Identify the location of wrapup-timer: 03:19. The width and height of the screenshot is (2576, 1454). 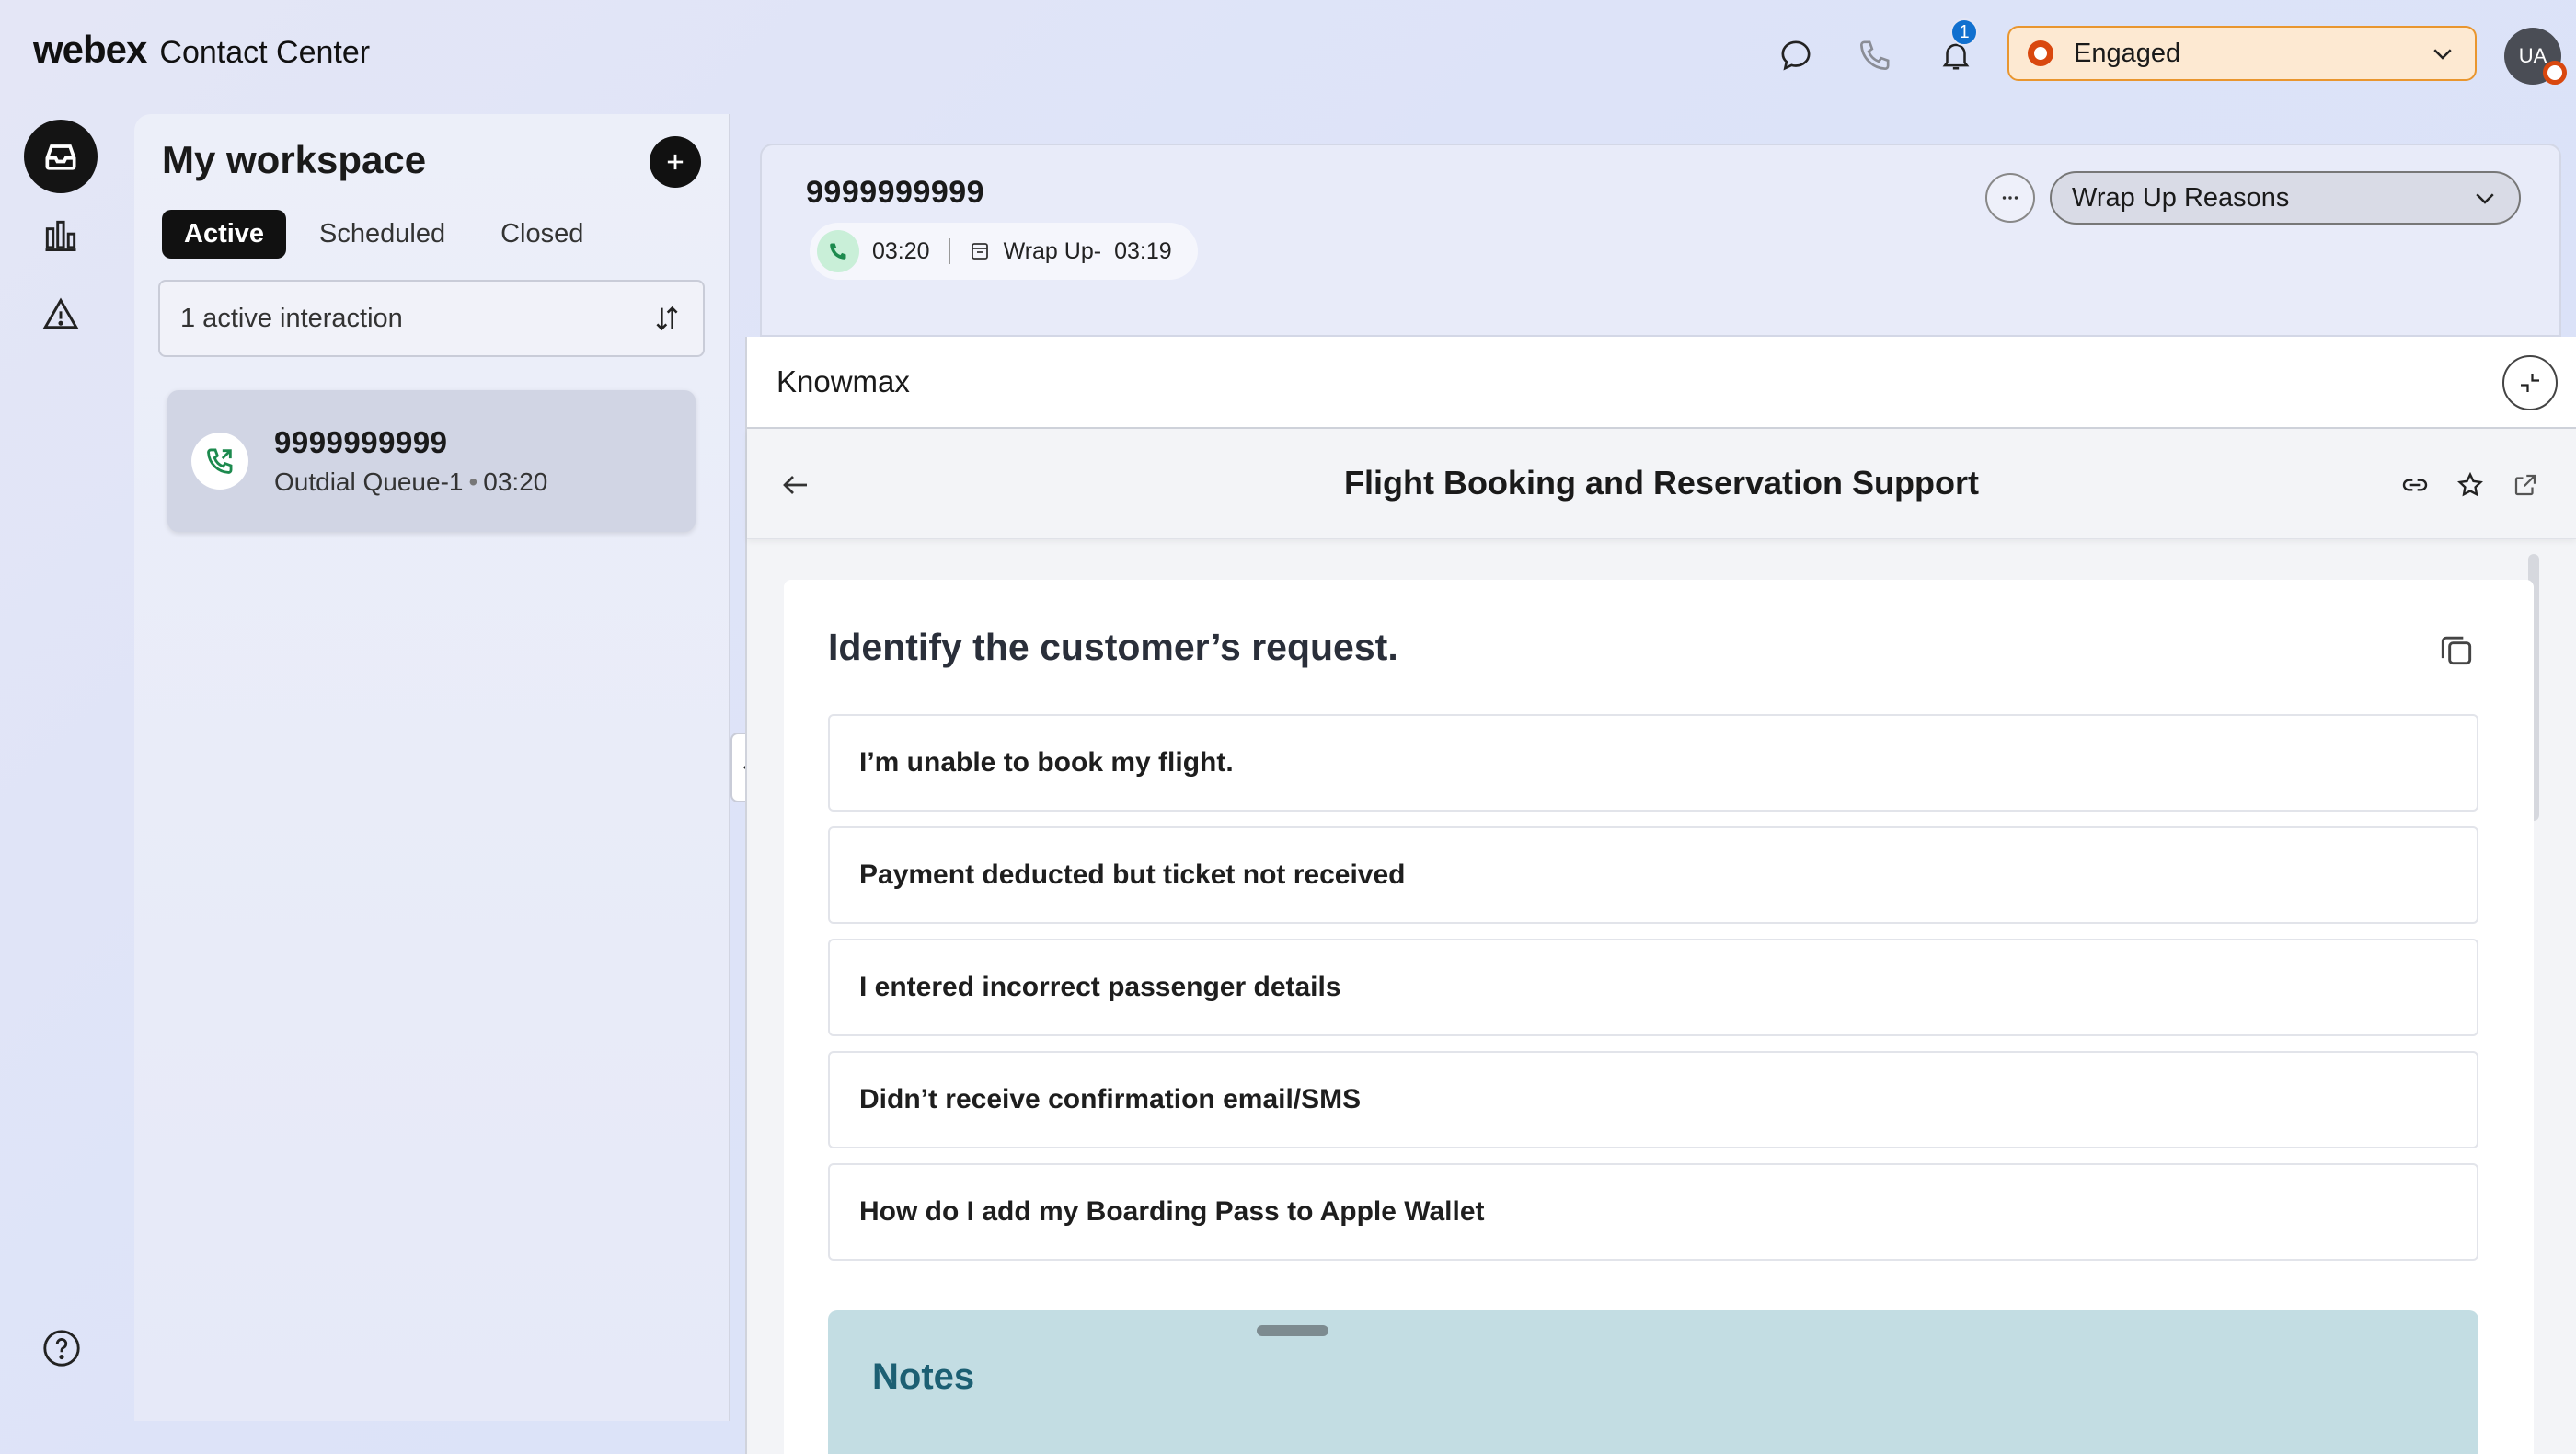
(1143, 250).